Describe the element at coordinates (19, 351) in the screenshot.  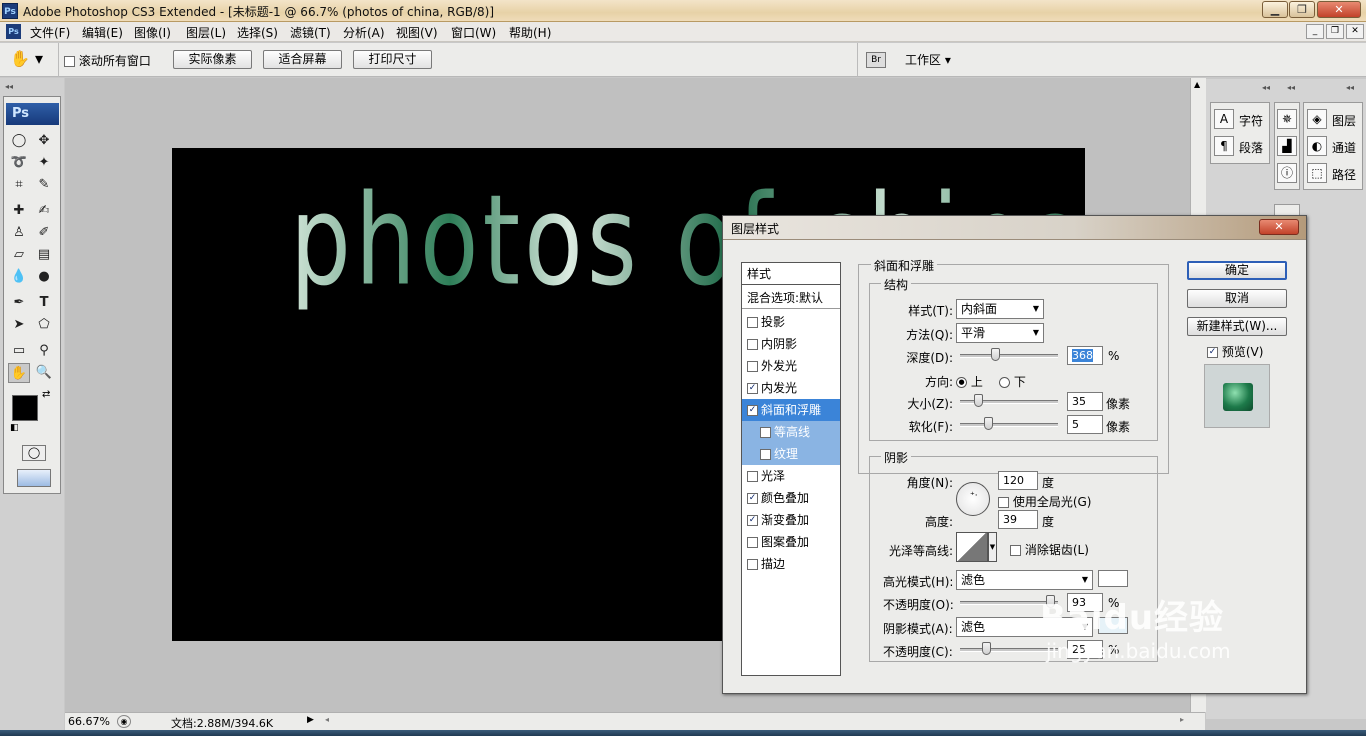
I see `notes-tool-icon: ▭` at that location.